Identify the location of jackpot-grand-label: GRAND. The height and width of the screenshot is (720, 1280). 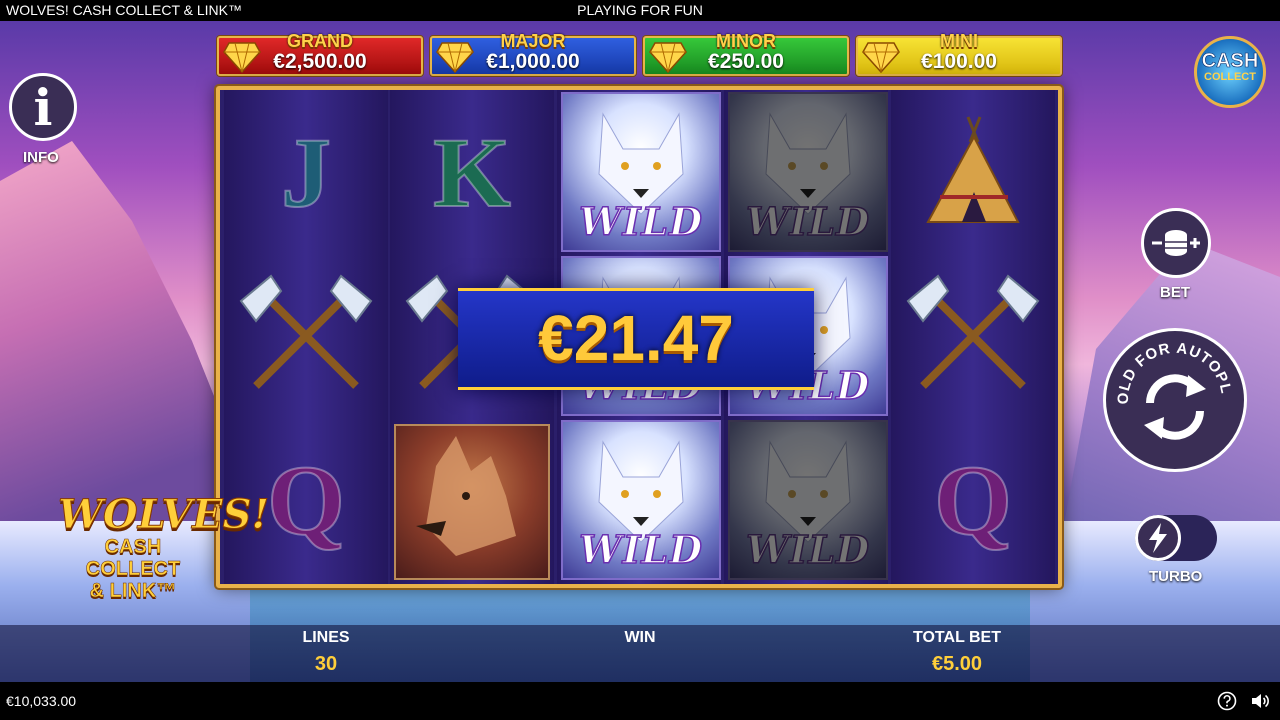
(320, 41).